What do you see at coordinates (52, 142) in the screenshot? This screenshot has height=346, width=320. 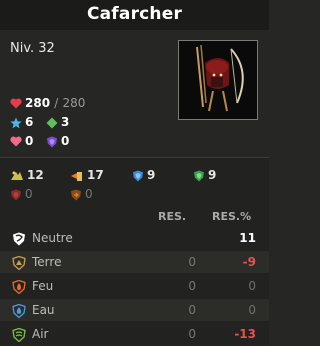 I see `shield-icon` at bounding box center [52, 142].